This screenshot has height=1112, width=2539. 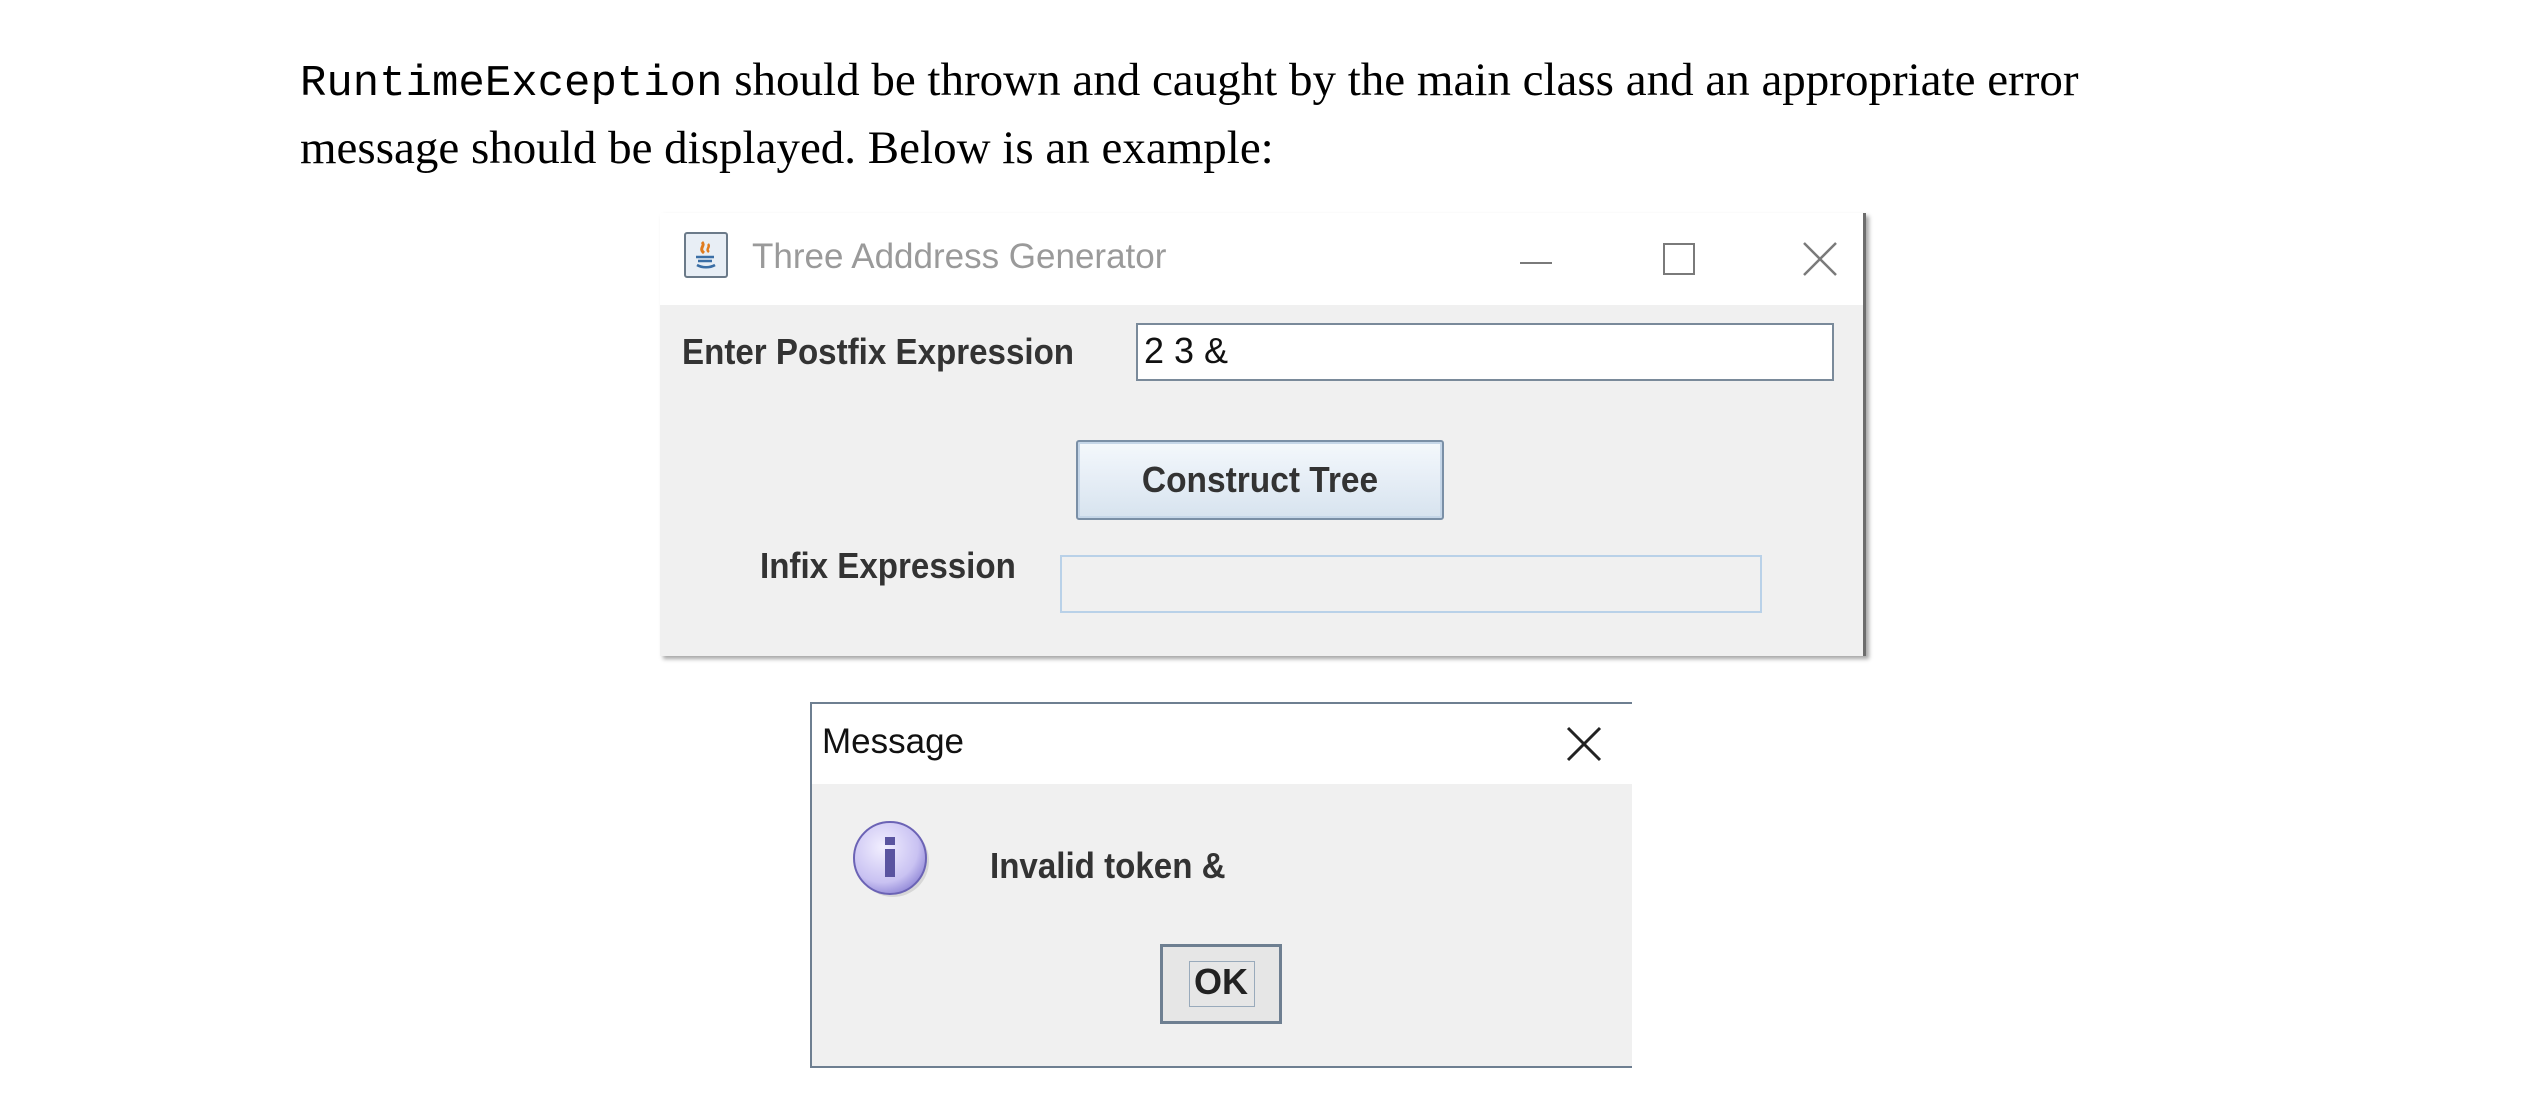 What do you see at coordinates (1680, 258) in the screenshot?
I see `maximize-icon` at bounding box center [1680, 258].